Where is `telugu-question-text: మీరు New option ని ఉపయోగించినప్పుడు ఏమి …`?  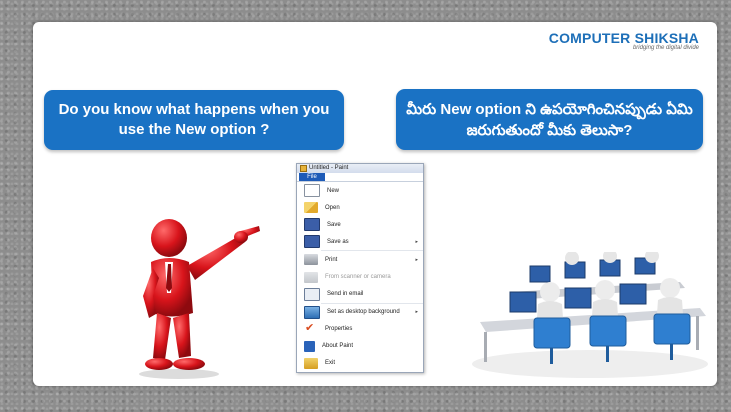 telugu-question-text: మీరు New option ని ఉపయోగించినప్పుడు ఏమి … is located at coordinates (549, 119).